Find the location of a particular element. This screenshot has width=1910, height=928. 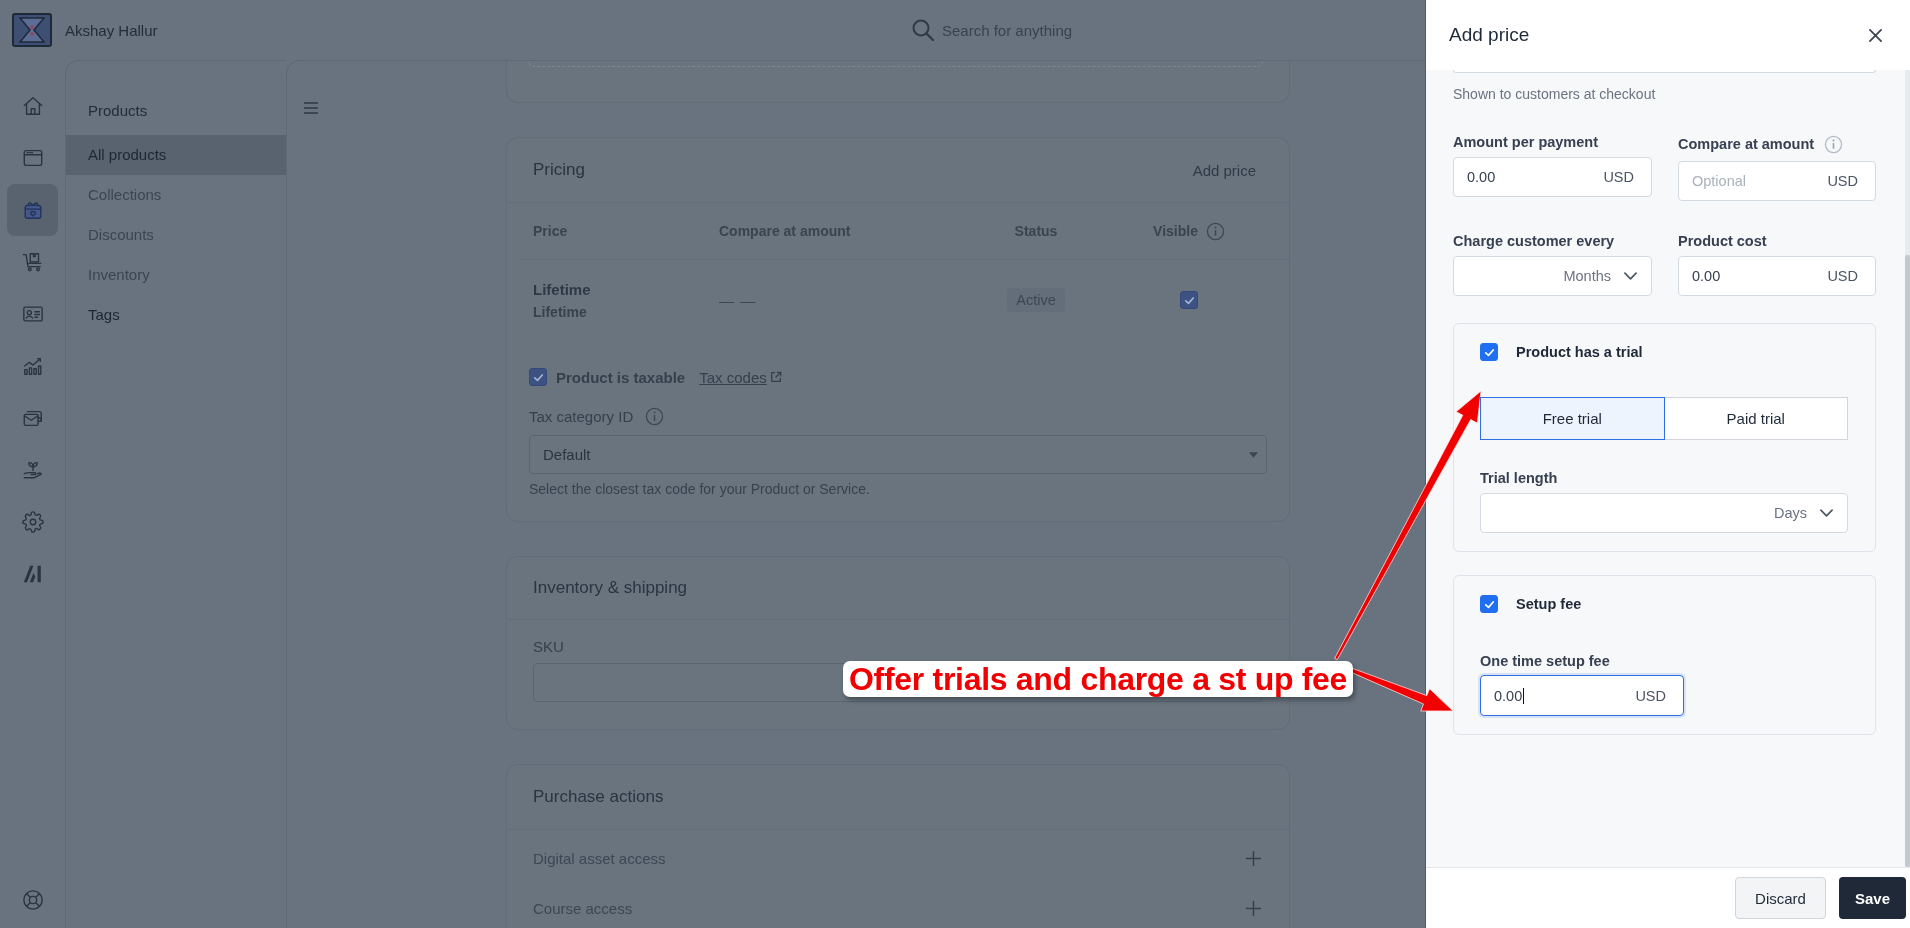

taxable-checkbox is located at coordinates (538, 377).